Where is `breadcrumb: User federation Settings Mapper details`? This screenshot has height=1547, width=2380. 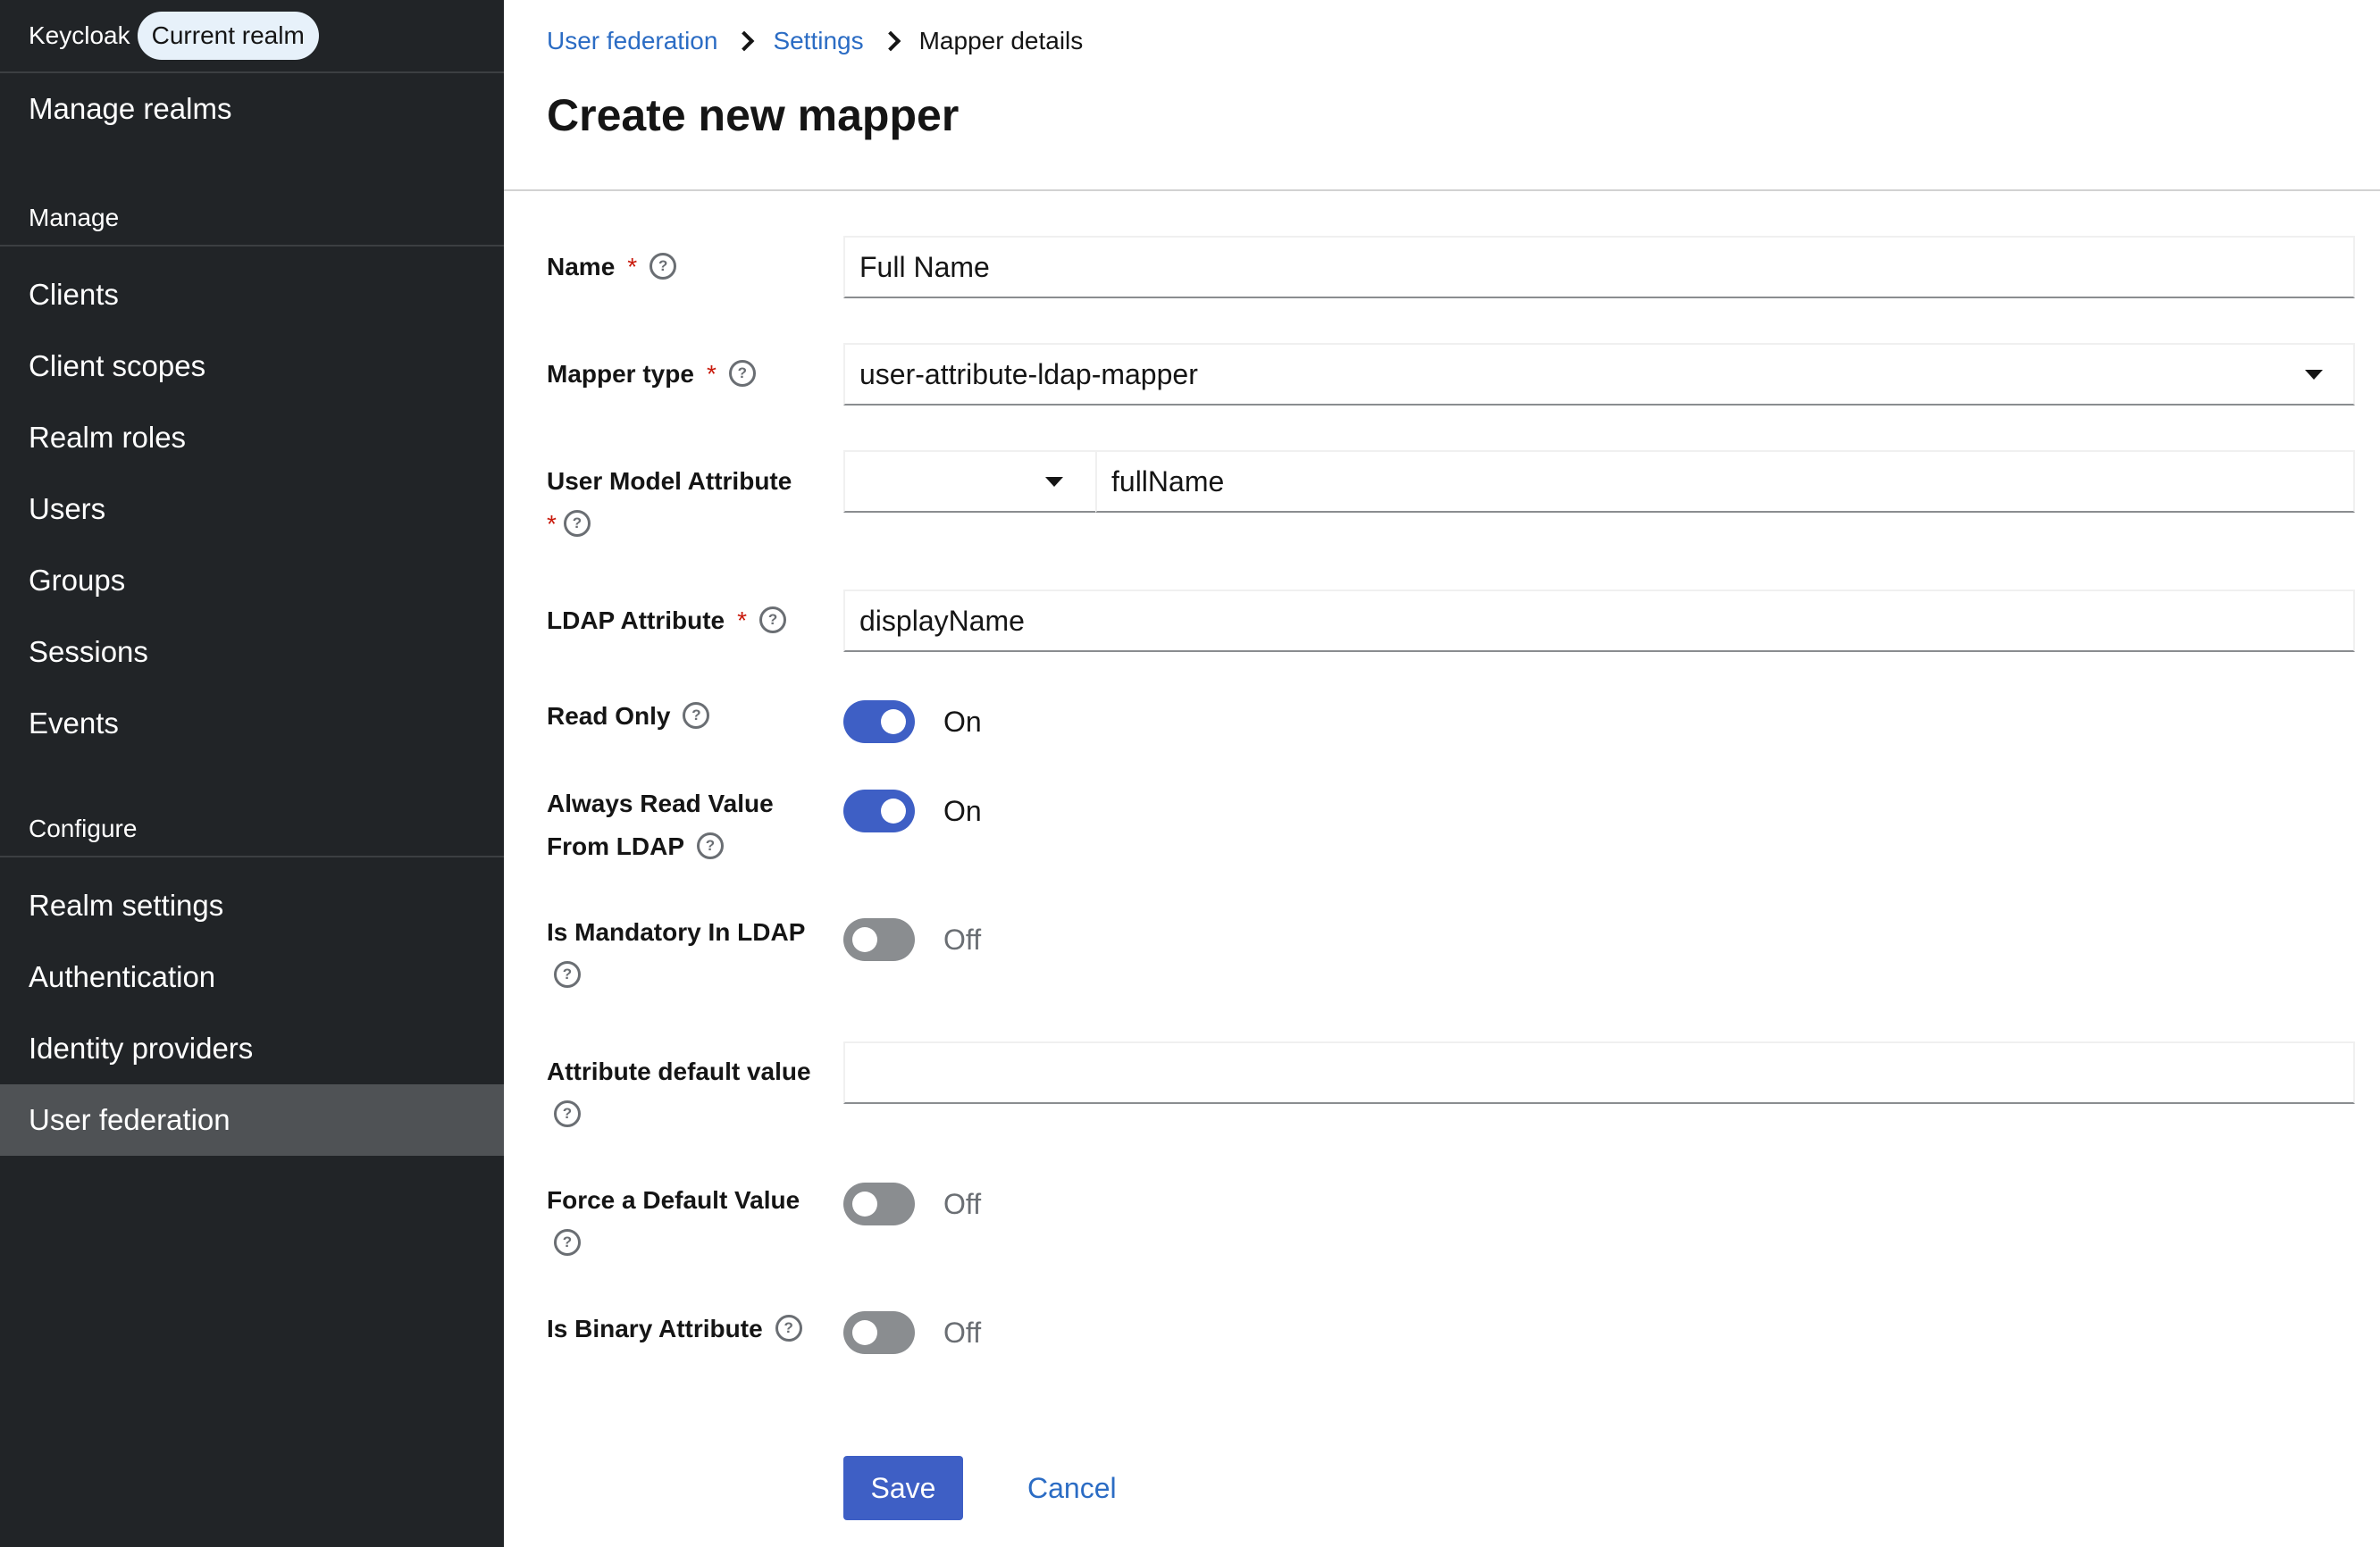 breadcrumb: User federation Settings Mapper details is located at coordinates (815, 41).